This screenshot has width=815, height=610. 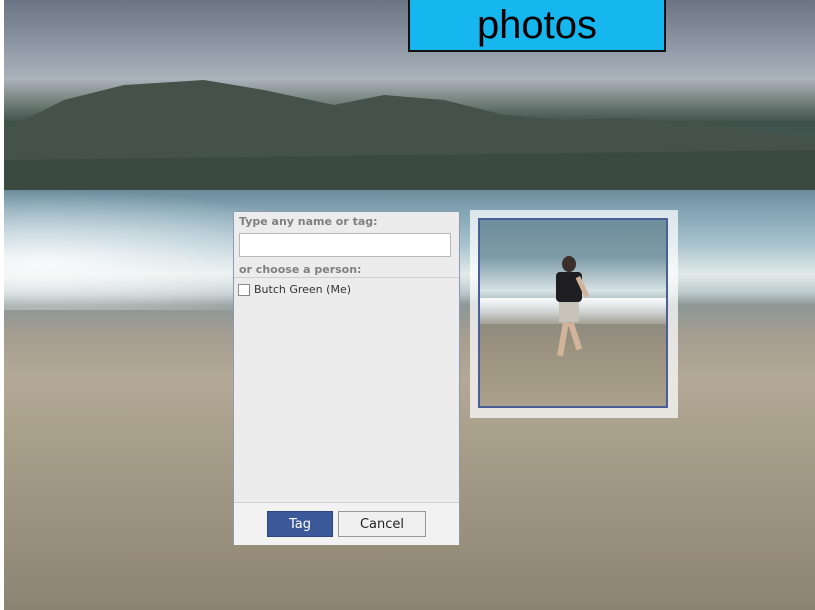 What do you see at coordinates (345, 245) in the screenshot?
I see `name-tag-input` at bounding box center [345, 245].